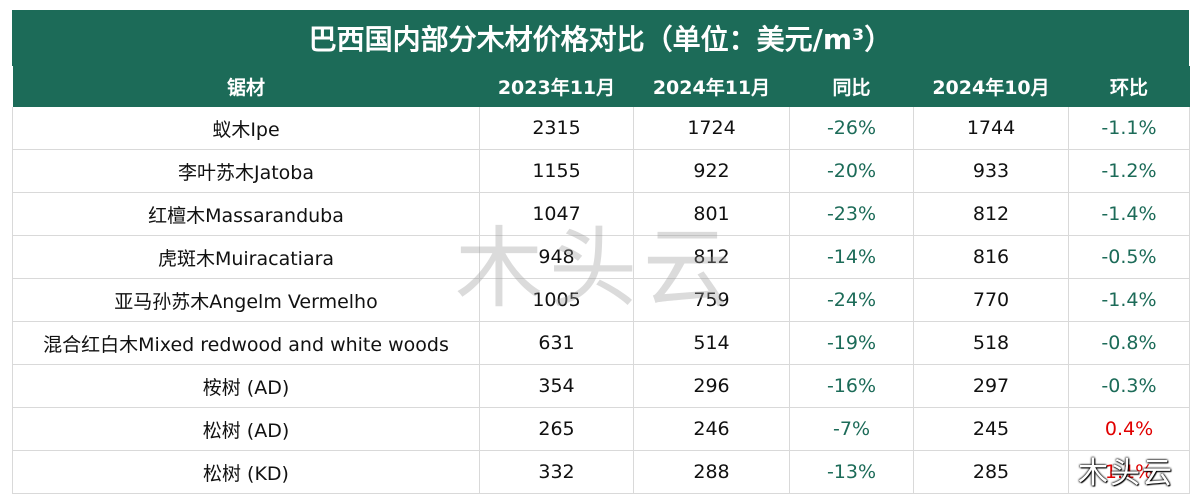 This screenshot has height=503, width=1200. Describe the element at coordinates (246, 472) in the screenshot. I see `wood-name: 松树 (KD)` at that location.